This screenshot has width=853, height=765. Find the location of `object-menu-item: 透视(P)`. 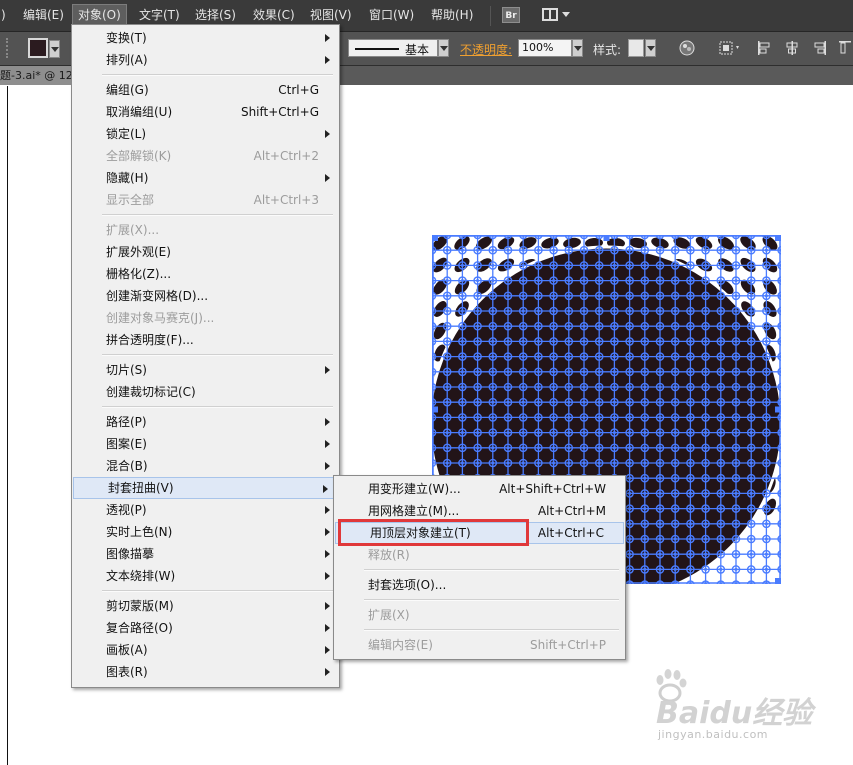

object-menu-item: 透视(P) is located at coordinates (205, 510).